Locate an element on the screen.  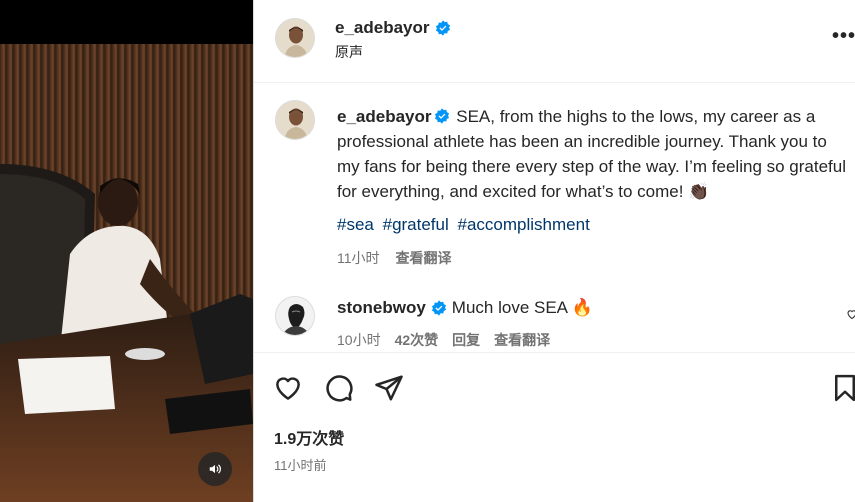
more-options-button: ••• is located at coordinates (843, 36).